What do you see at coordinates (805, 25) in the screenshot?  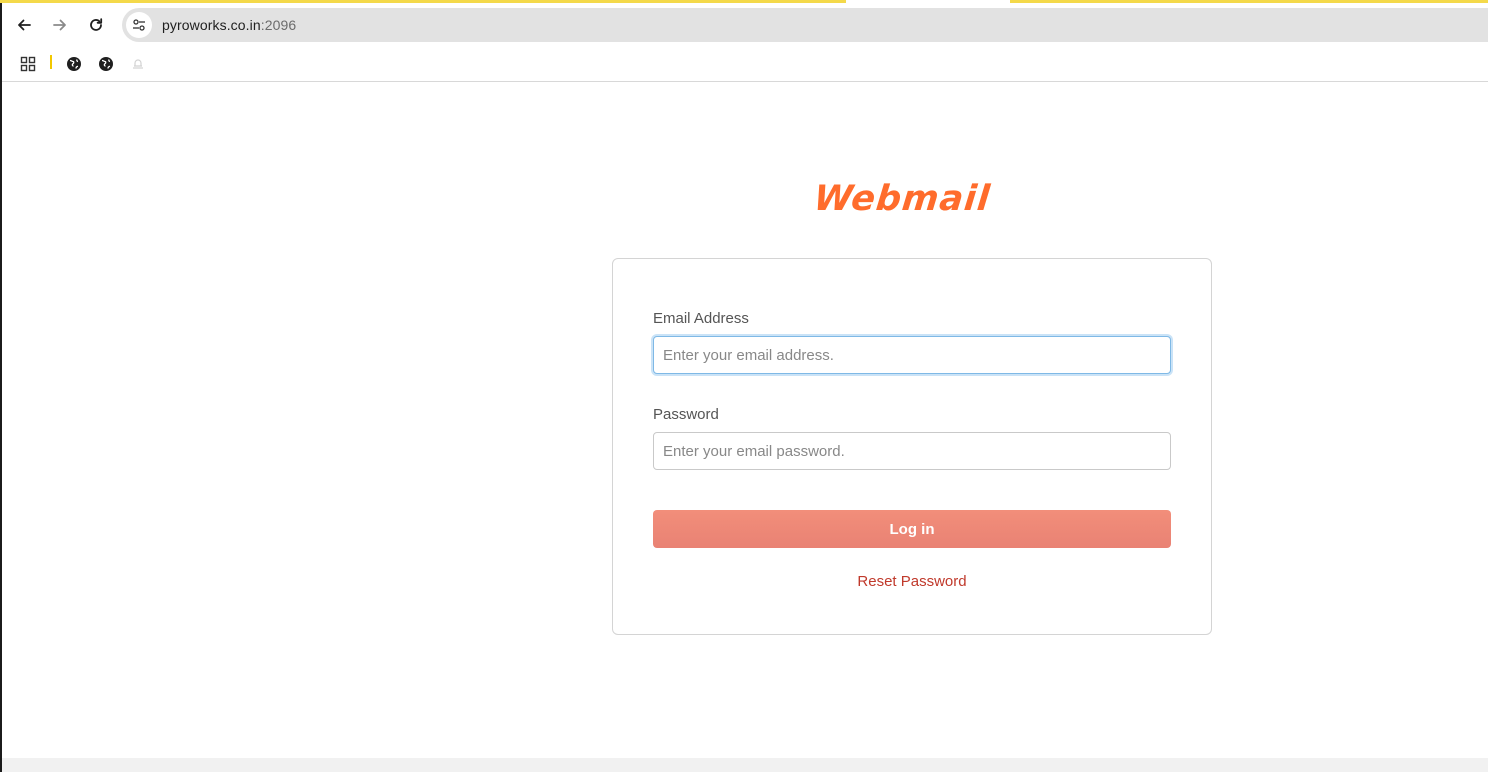 I see `address-bar: pyroworks.co.in:2096` at bounding box center [805, 25].